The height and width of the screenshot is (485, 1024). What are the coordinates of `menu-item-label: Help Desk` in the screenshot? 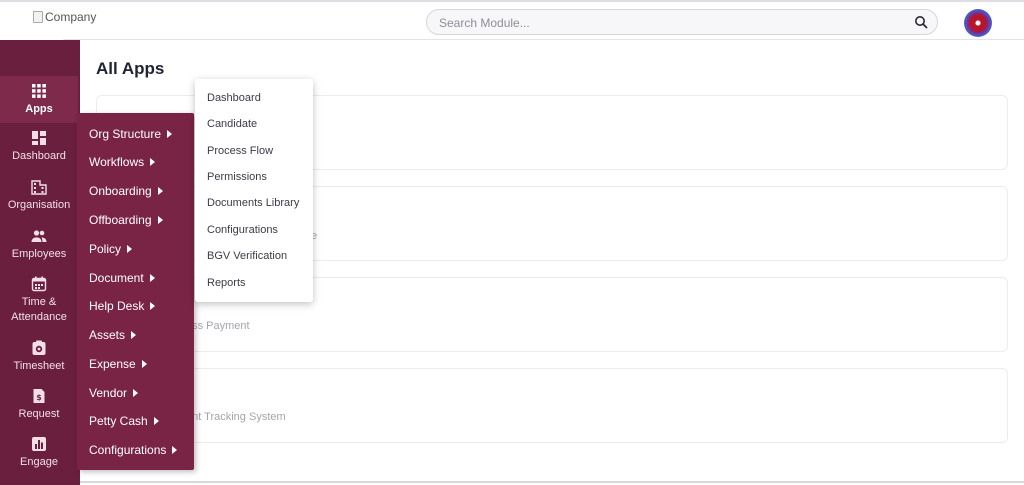 It's located at (117, 306).